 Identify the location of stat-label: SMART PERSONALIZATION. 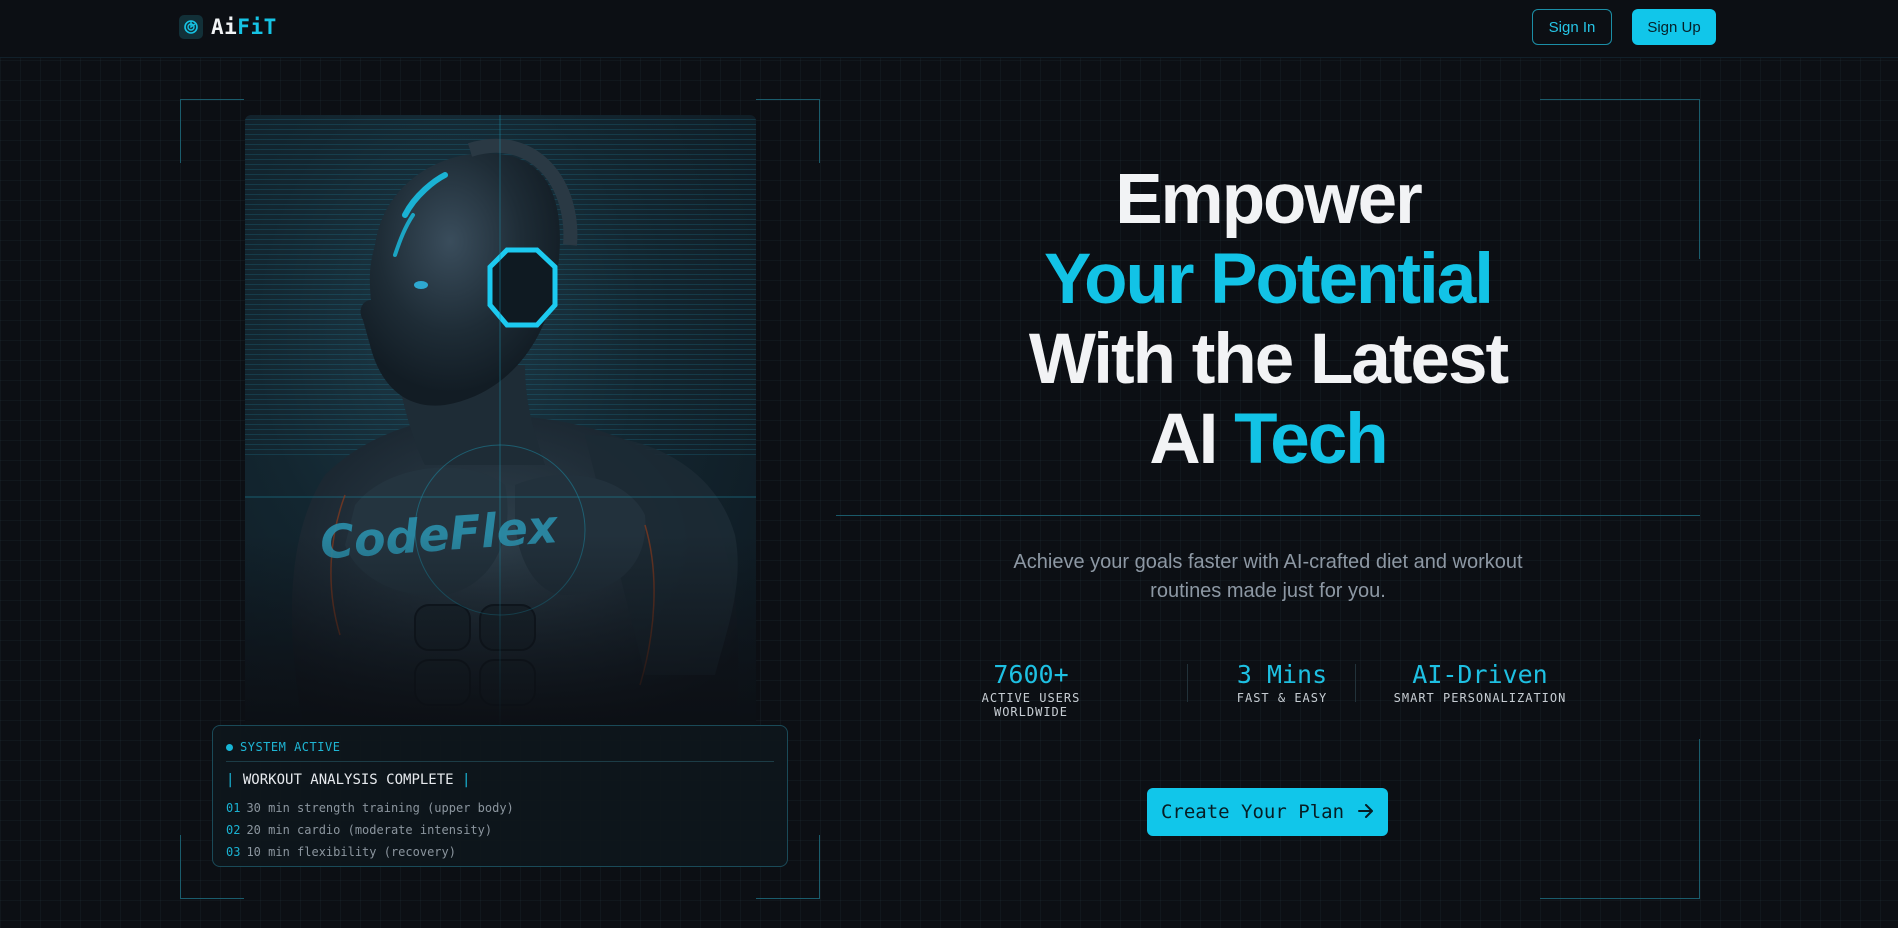
(1480, 698).